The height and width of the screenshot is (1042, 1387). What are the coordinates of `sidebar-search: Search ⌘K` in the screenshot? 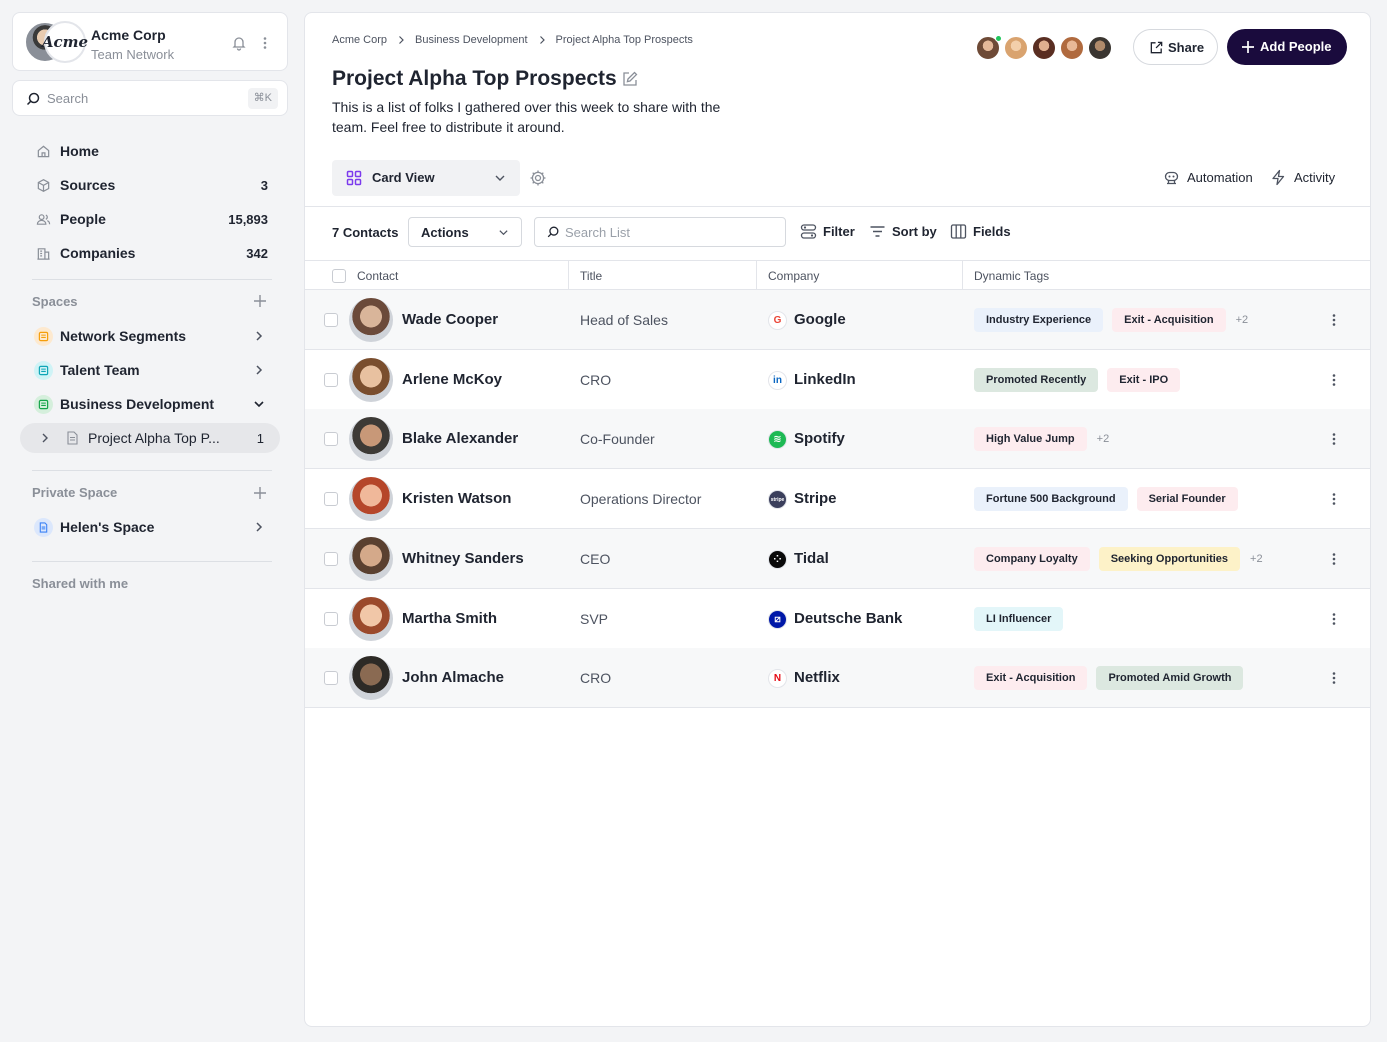 It's located at (150, 98).